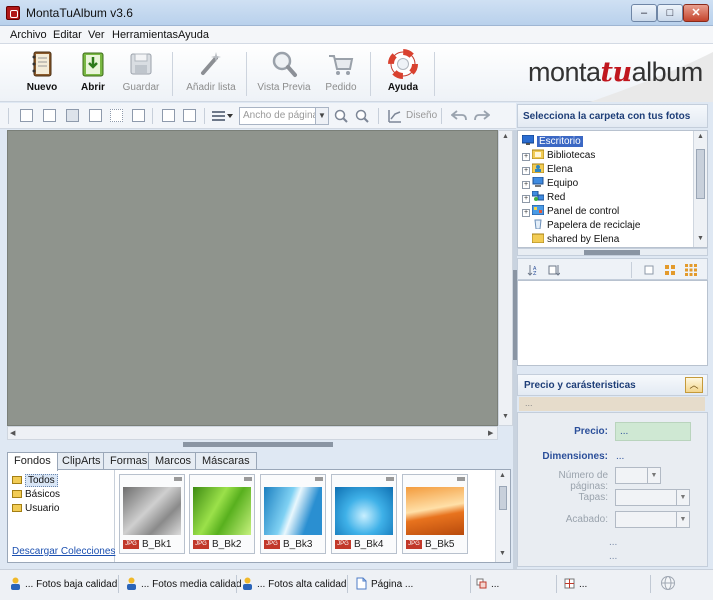 This screenshot has width=713, height=600. I want to click on tree-item-papelera: Papelera de reciclaje, so click(581, 225).